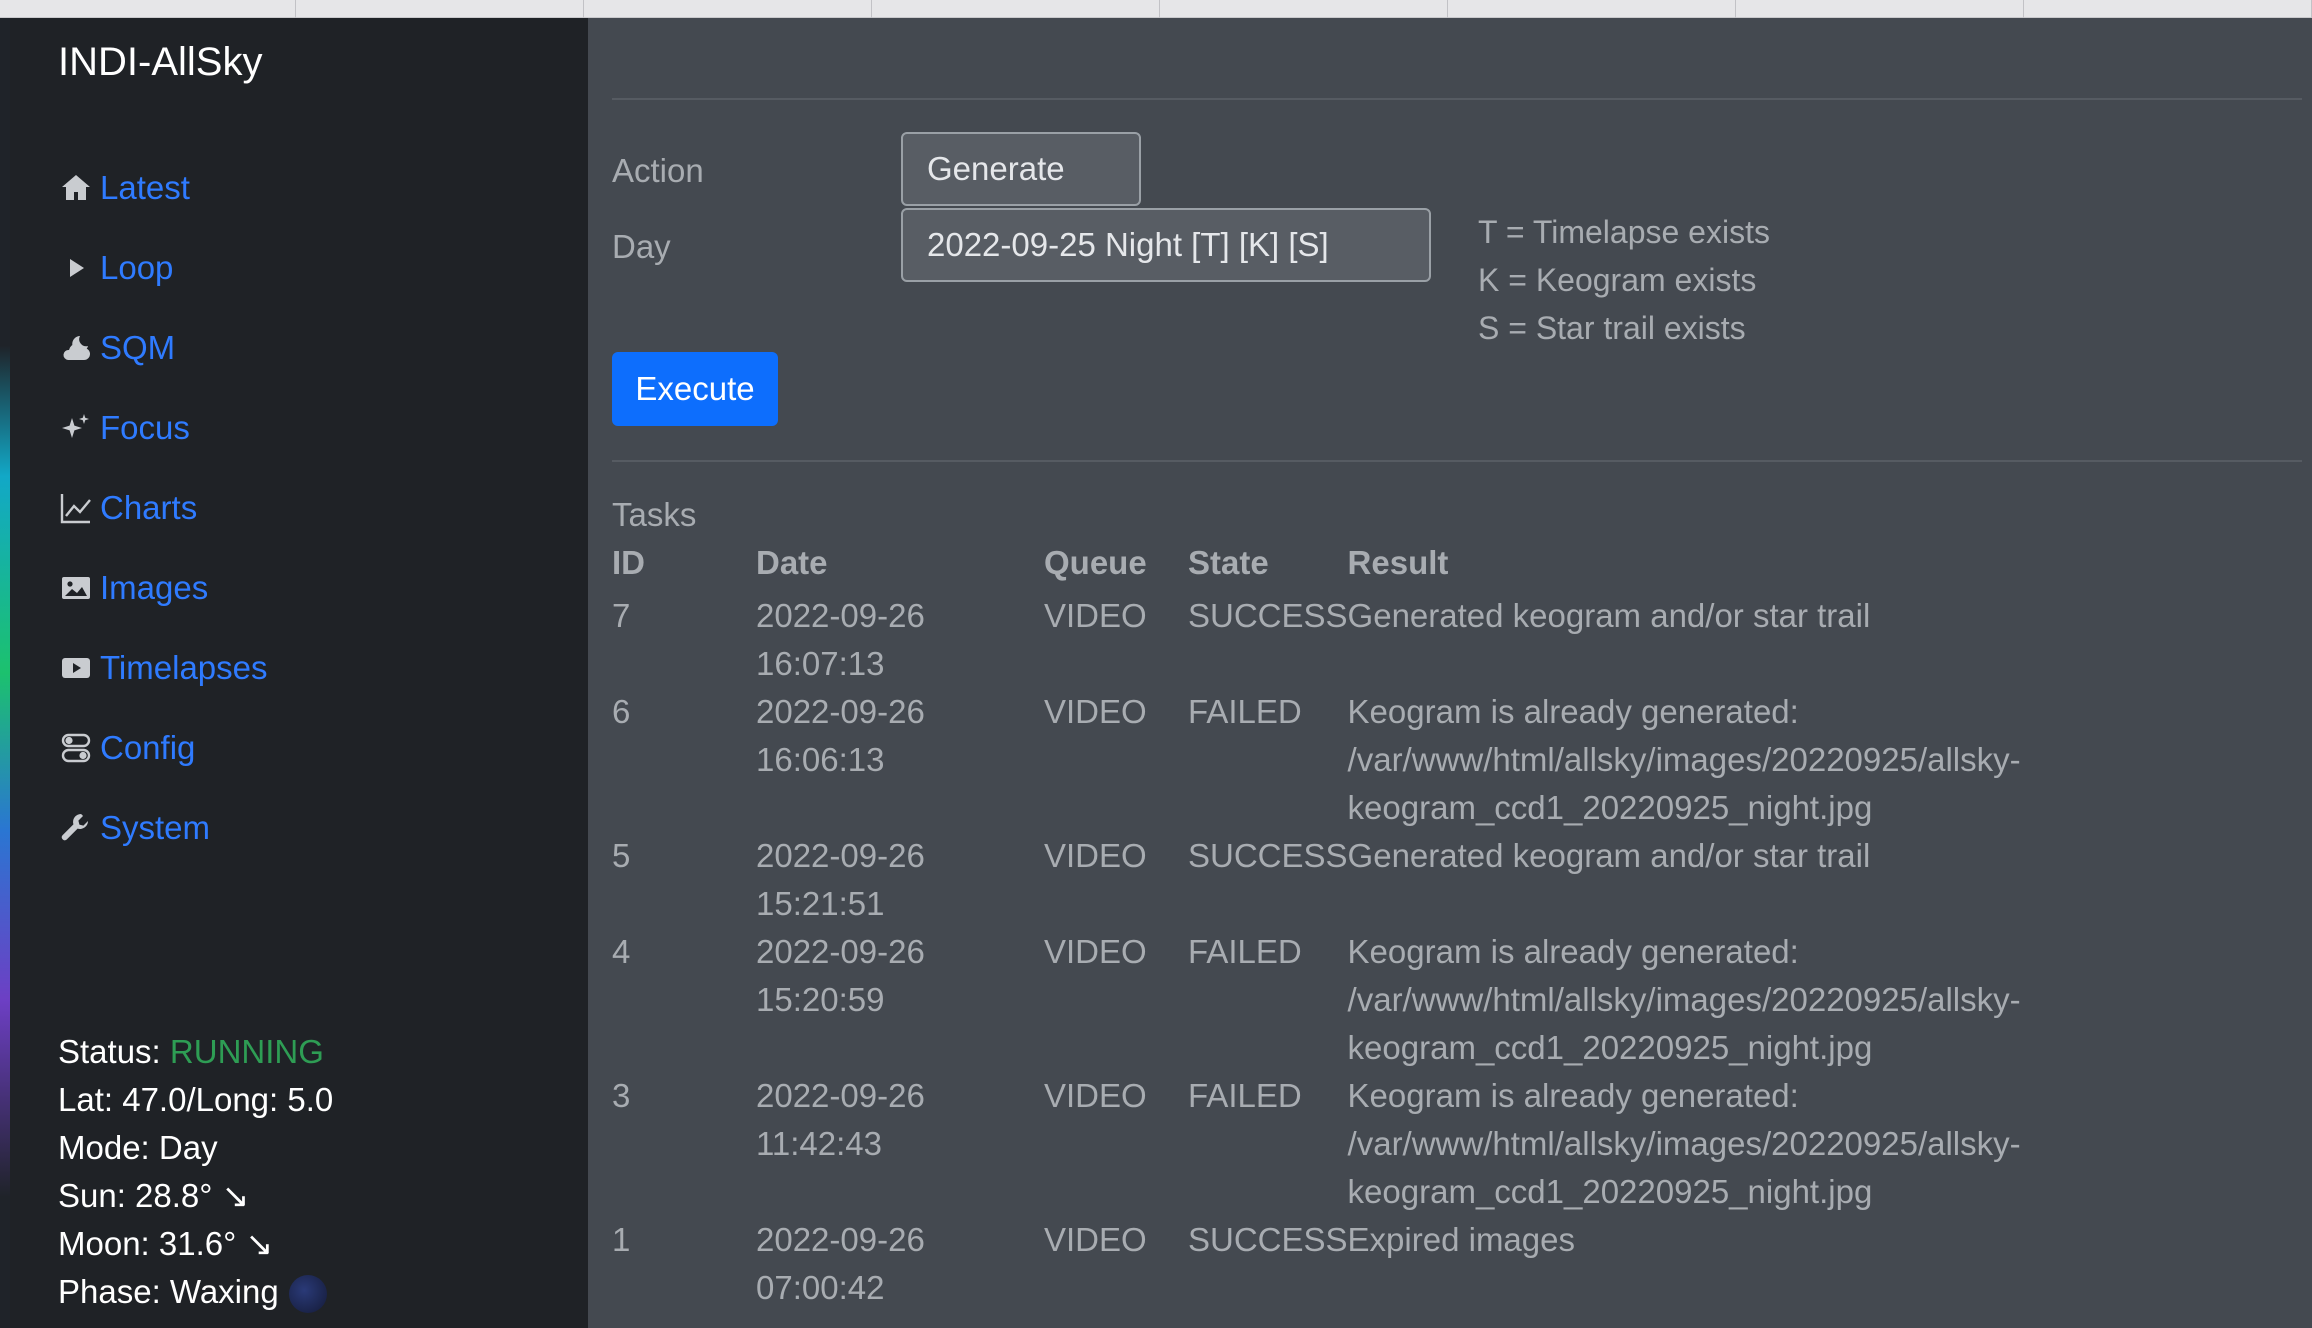  What do you see at coordinates (155, 827) in the screenshot?
I see `sidebar-item-label: System` at bounding box center [155, 827].